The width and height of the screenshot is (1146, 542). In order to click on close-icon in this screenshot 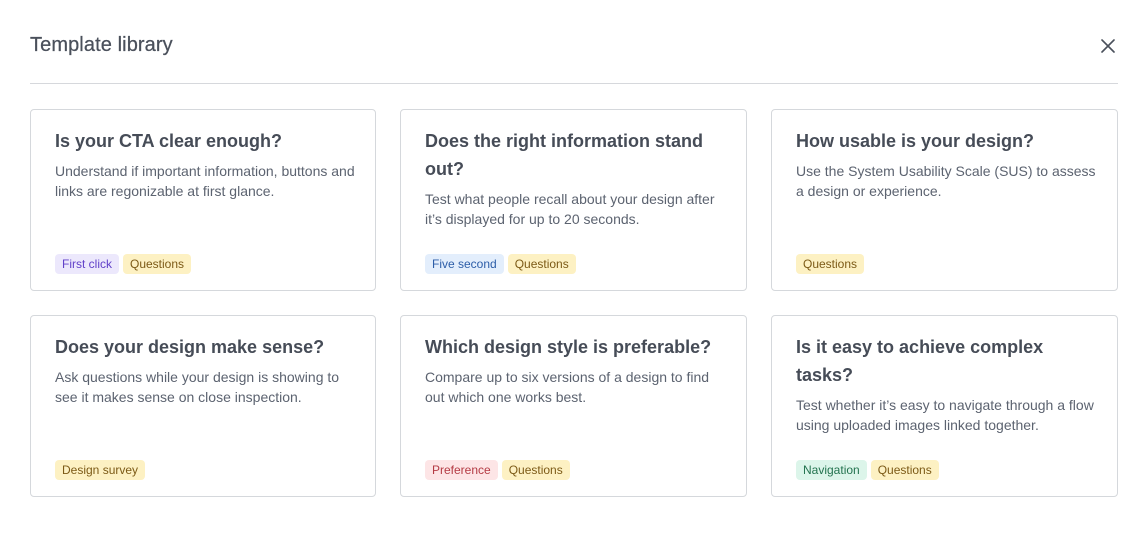, I will do `click(1108, 46)`.